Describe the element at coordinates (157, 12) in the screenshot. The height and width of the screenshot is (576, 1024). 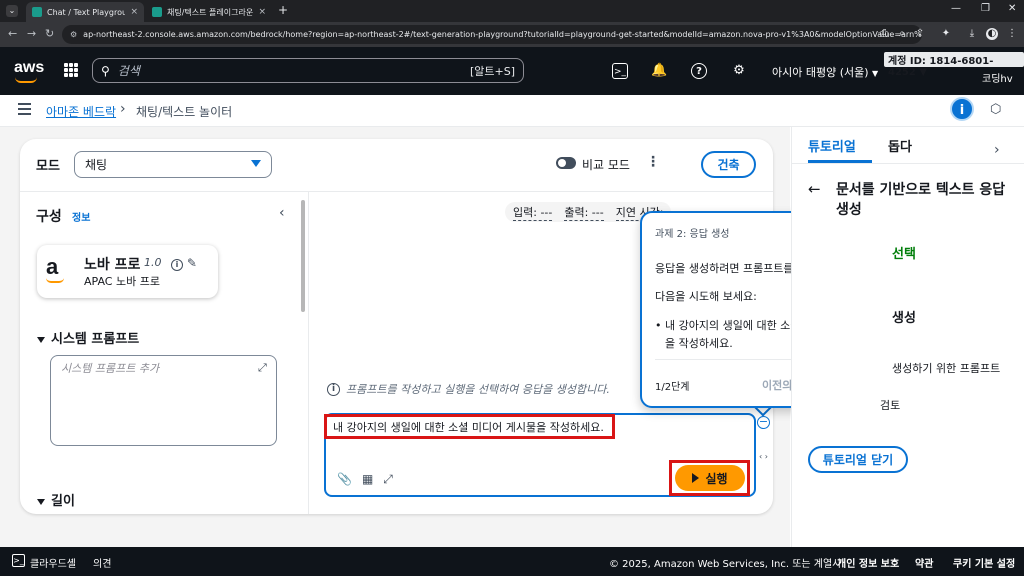
I see `bedrock-favicon-icon` at that location.